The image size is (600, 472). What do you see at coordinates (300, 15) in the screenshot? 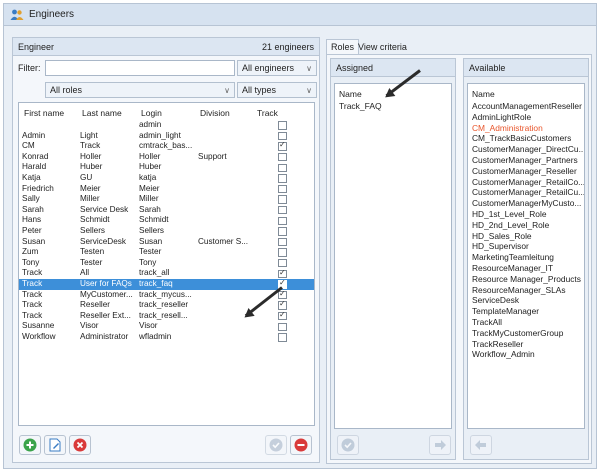
I see `title-bar: Engineers` at bounding box center [300, 15].